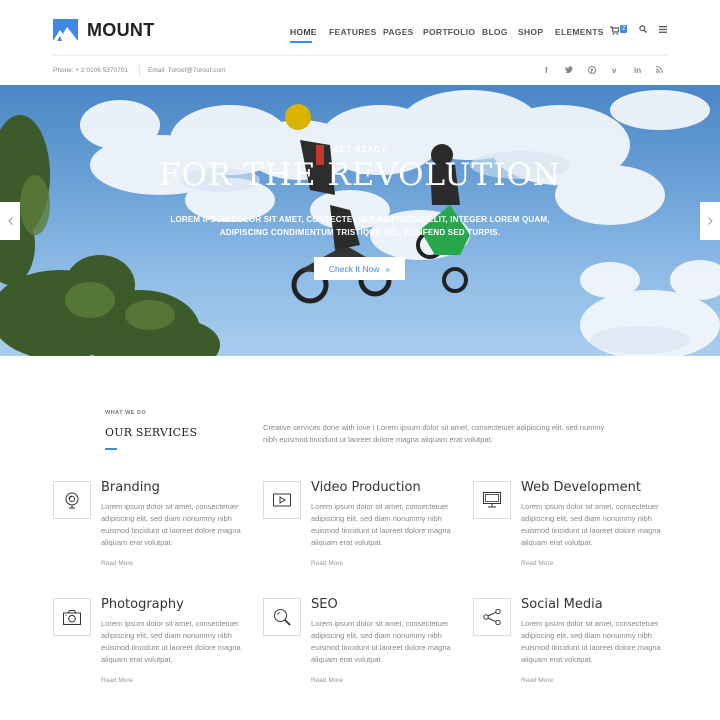  I want to click on nav-item-blog: BLOG, so click(495, 32).